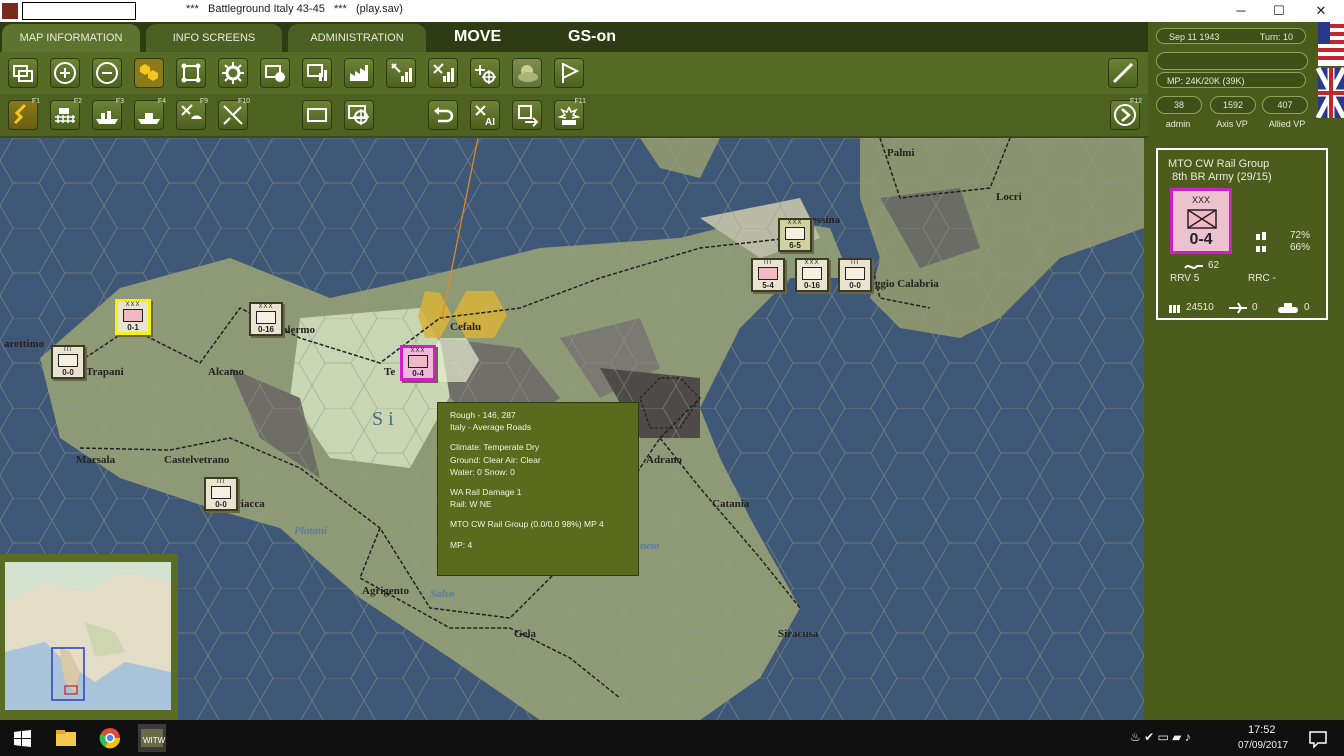 This screenshot has height=756, width=1344. I want to click on draw-line-icon, so click(1123, 73).